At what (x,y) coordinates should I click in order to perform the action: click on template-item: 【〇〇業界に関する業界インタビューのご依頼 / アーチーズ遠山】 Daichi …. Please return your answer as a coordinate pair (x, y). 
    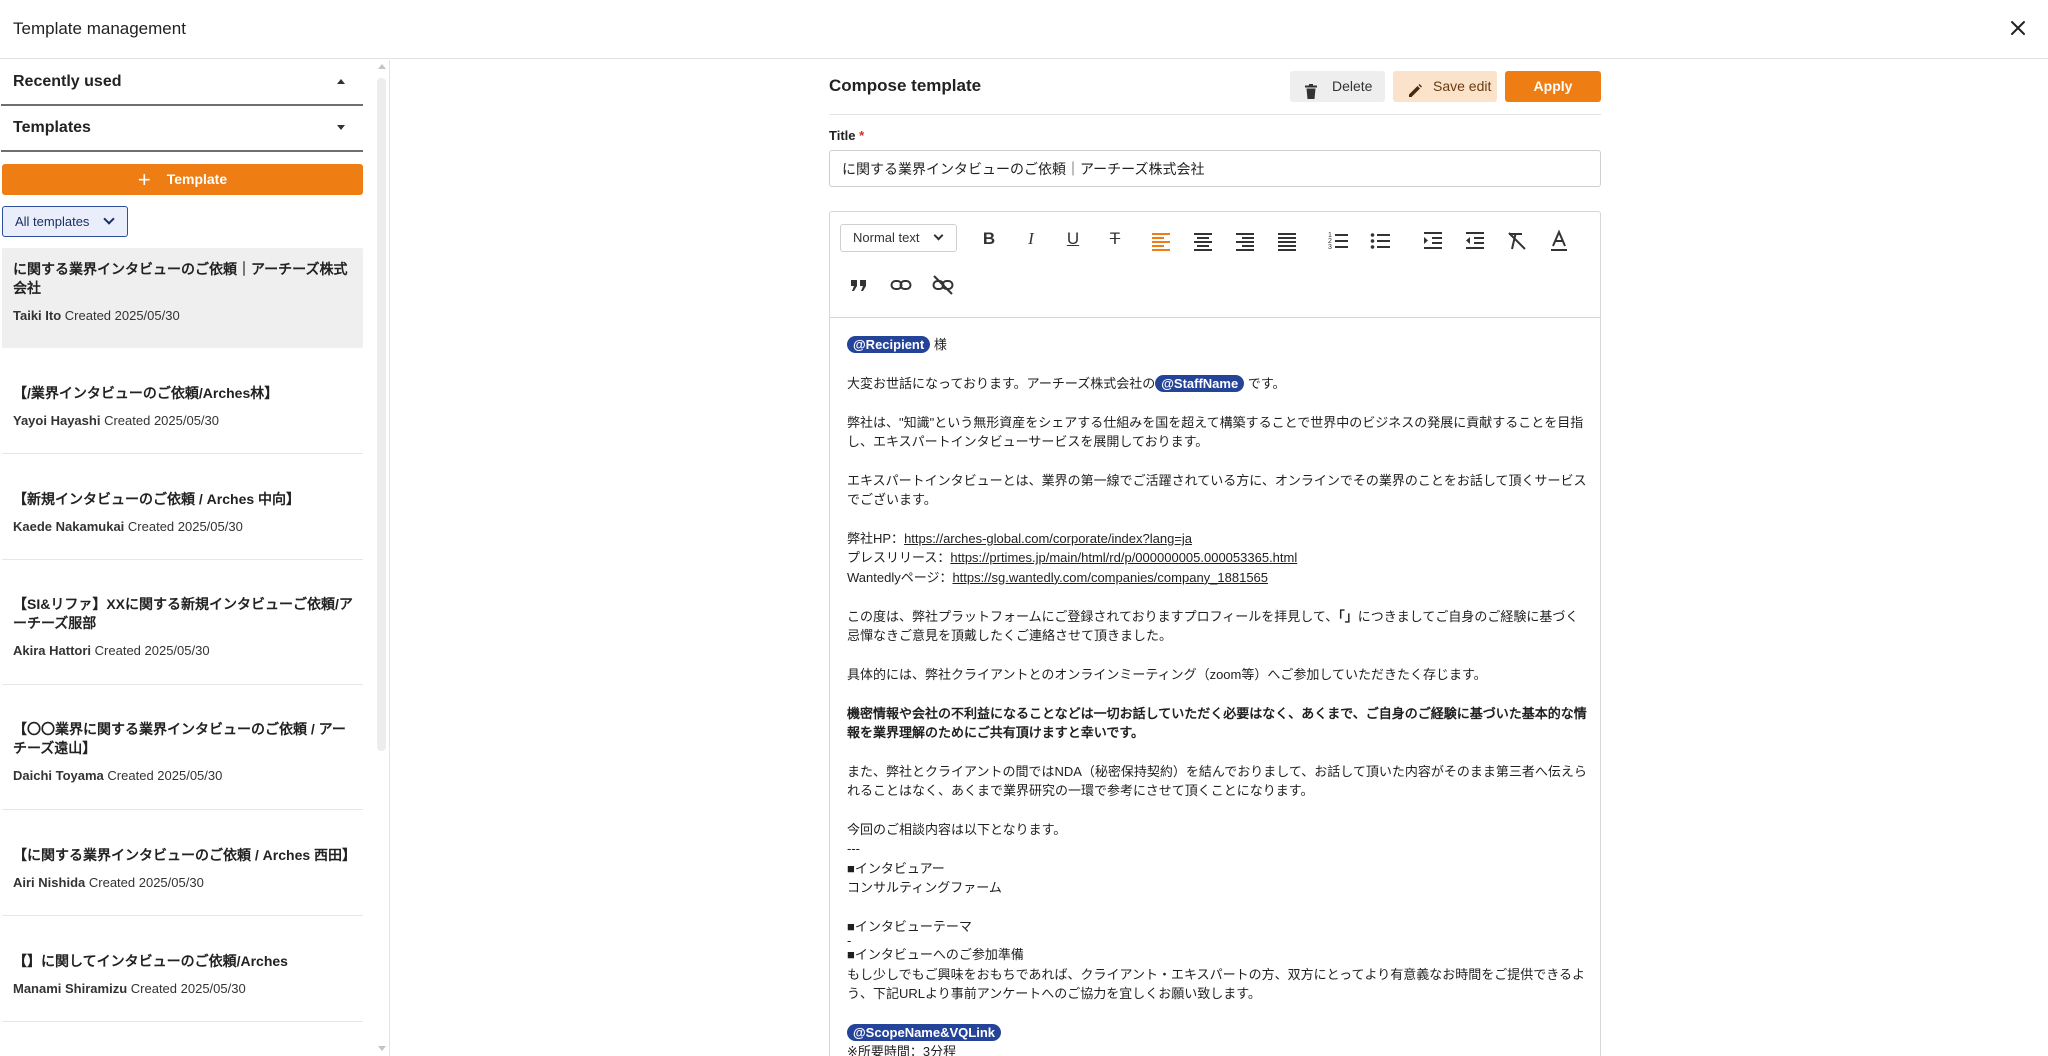
    Looking at the image, I should click on (182, 747).